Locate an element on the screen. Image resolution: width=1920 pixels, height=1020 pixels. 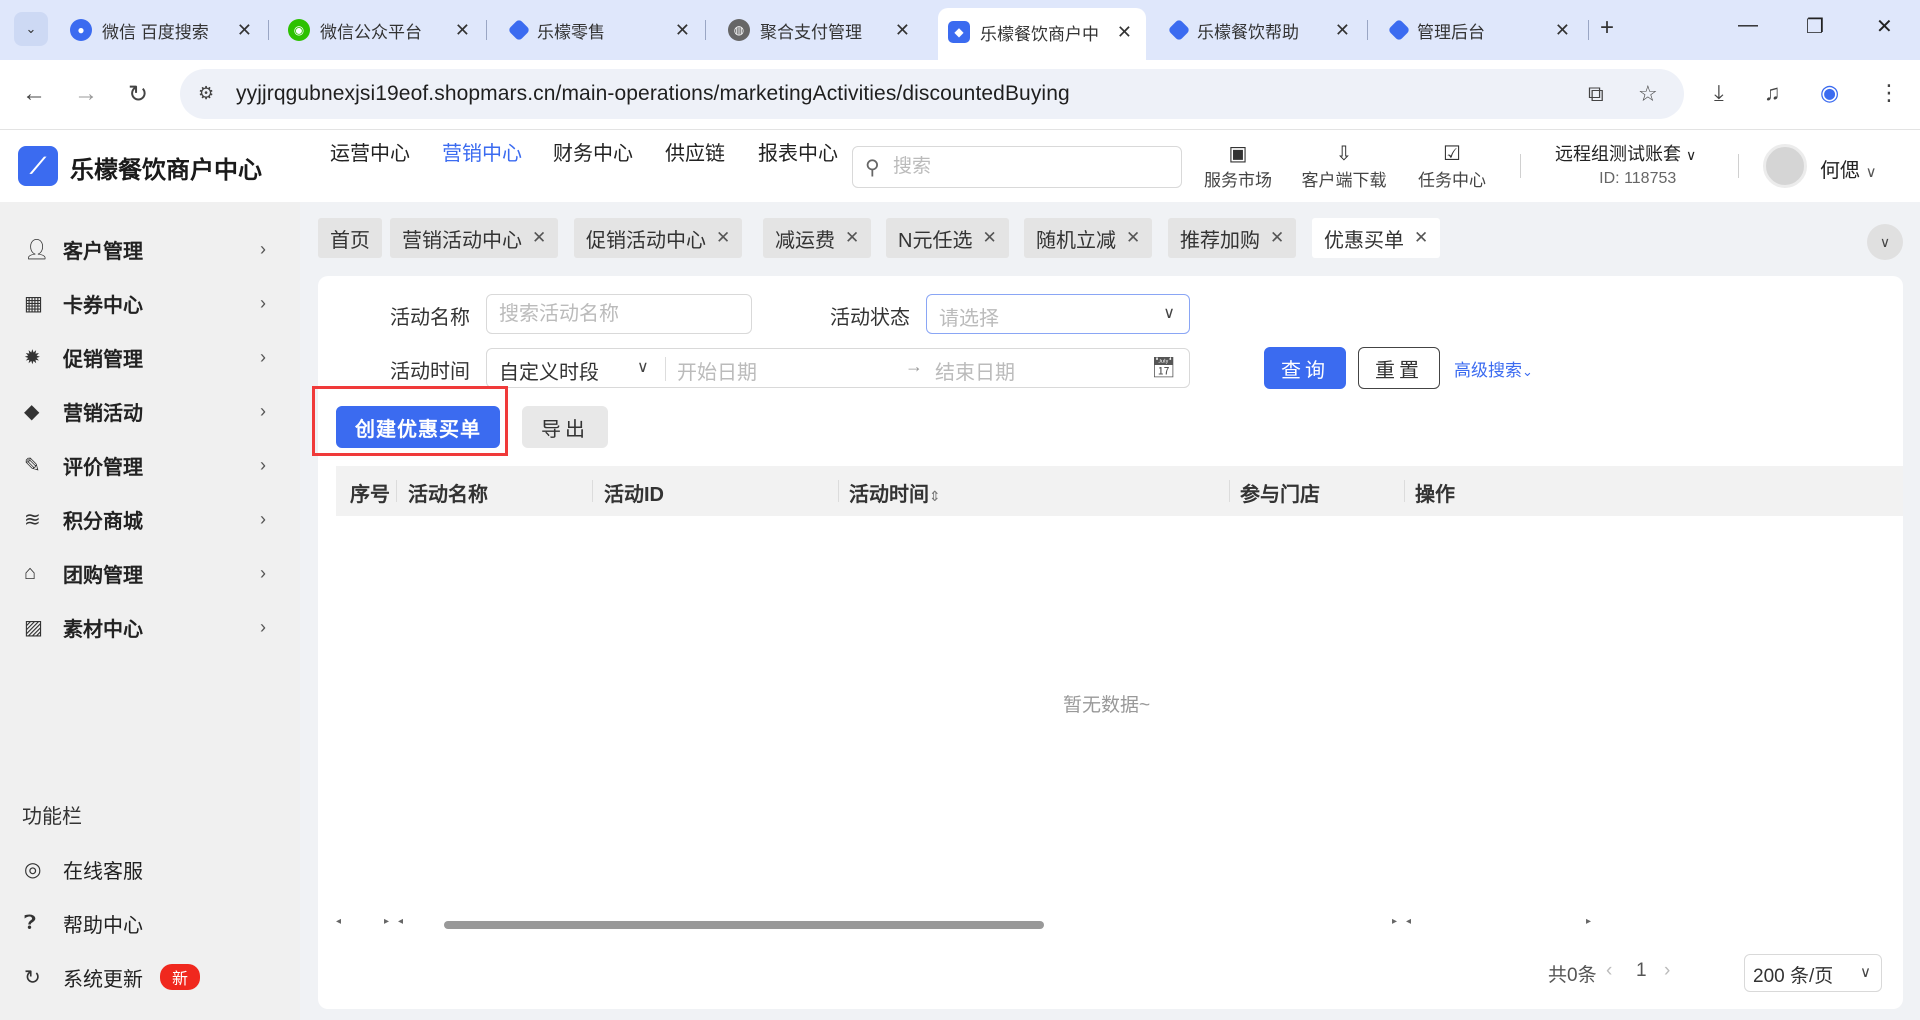
restore-icon: ❐ is located at coordinates (1815, 26).